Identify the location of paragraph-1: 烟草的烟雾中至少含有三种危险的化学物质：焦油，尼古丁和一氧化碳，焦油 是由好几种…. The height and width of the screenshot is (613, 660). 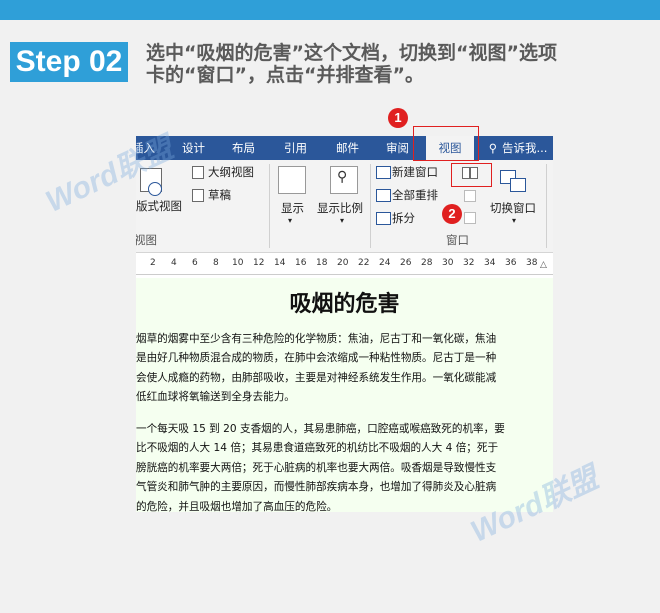
(342, 369).